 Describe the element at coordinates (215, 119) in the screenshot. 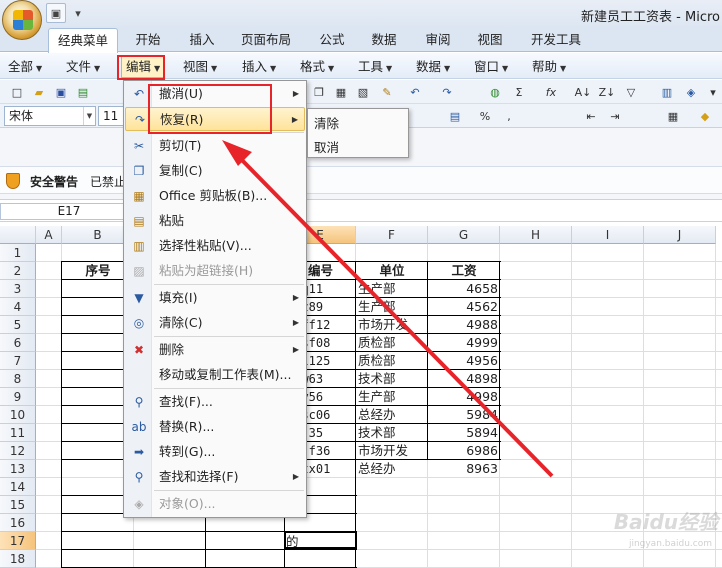

I see `menu-item-redo: ↷ 恢复(R) ▶` at that location.